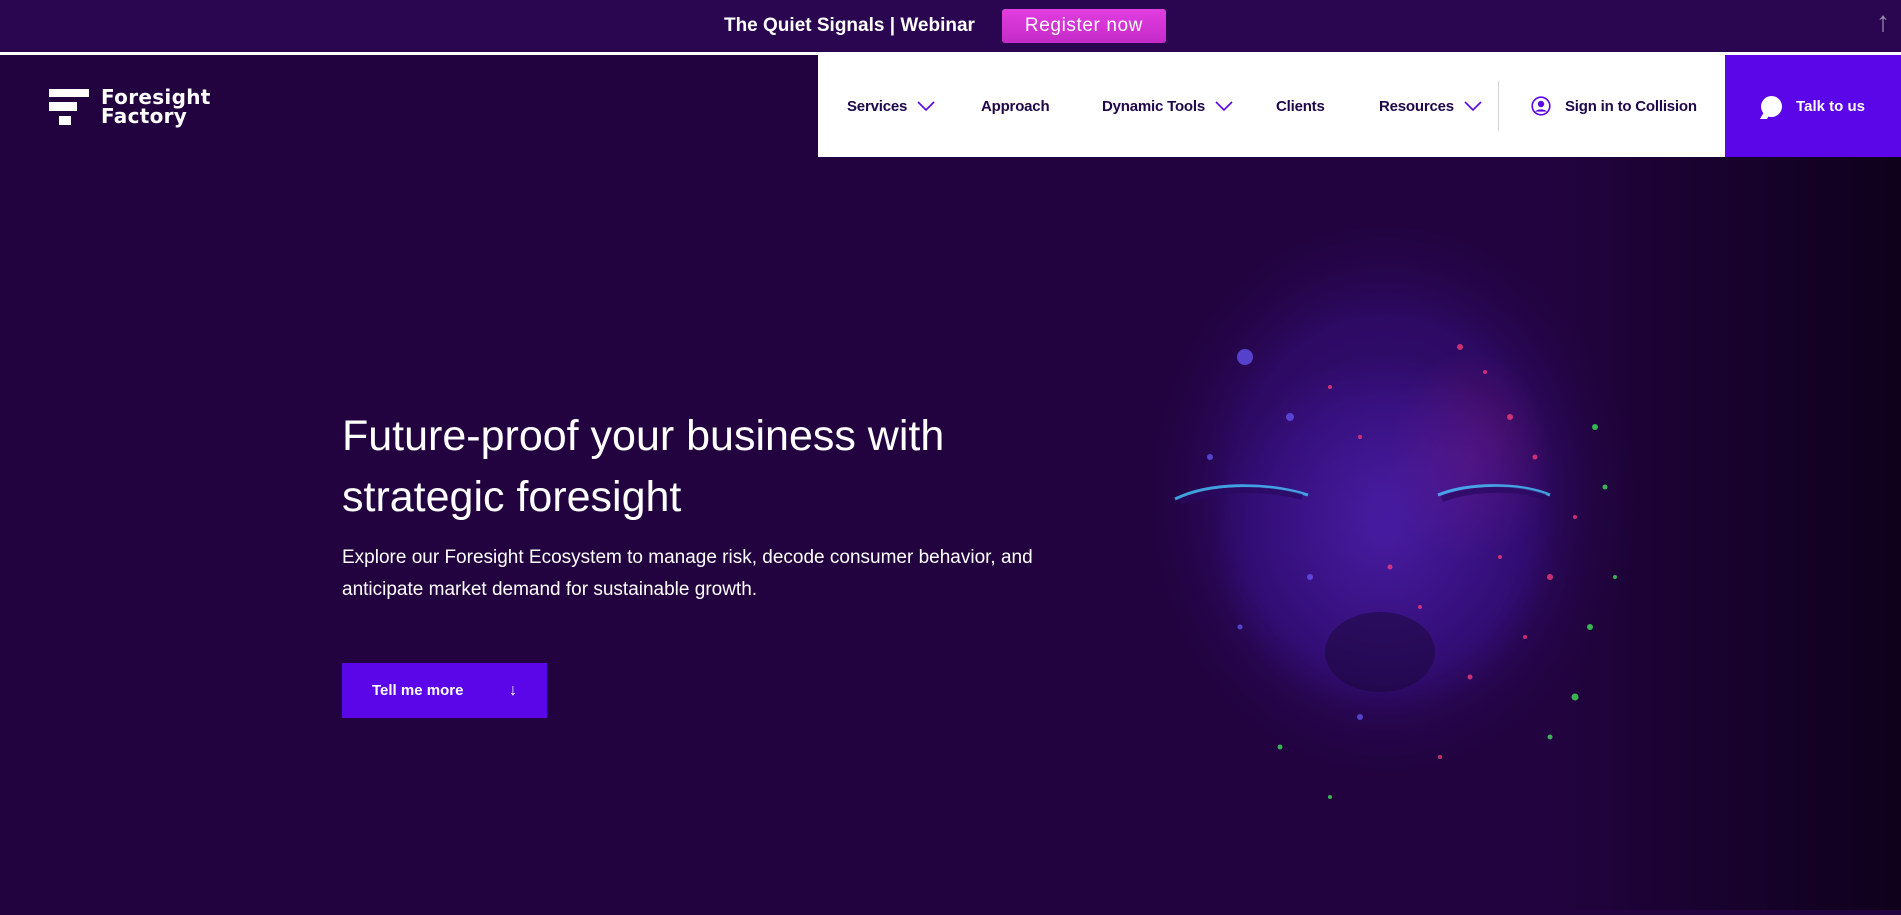 Image resolution: width=1901 pixels, height=915 pixels. I want to click on nav-item-label: Clients, so click(1300, 106).